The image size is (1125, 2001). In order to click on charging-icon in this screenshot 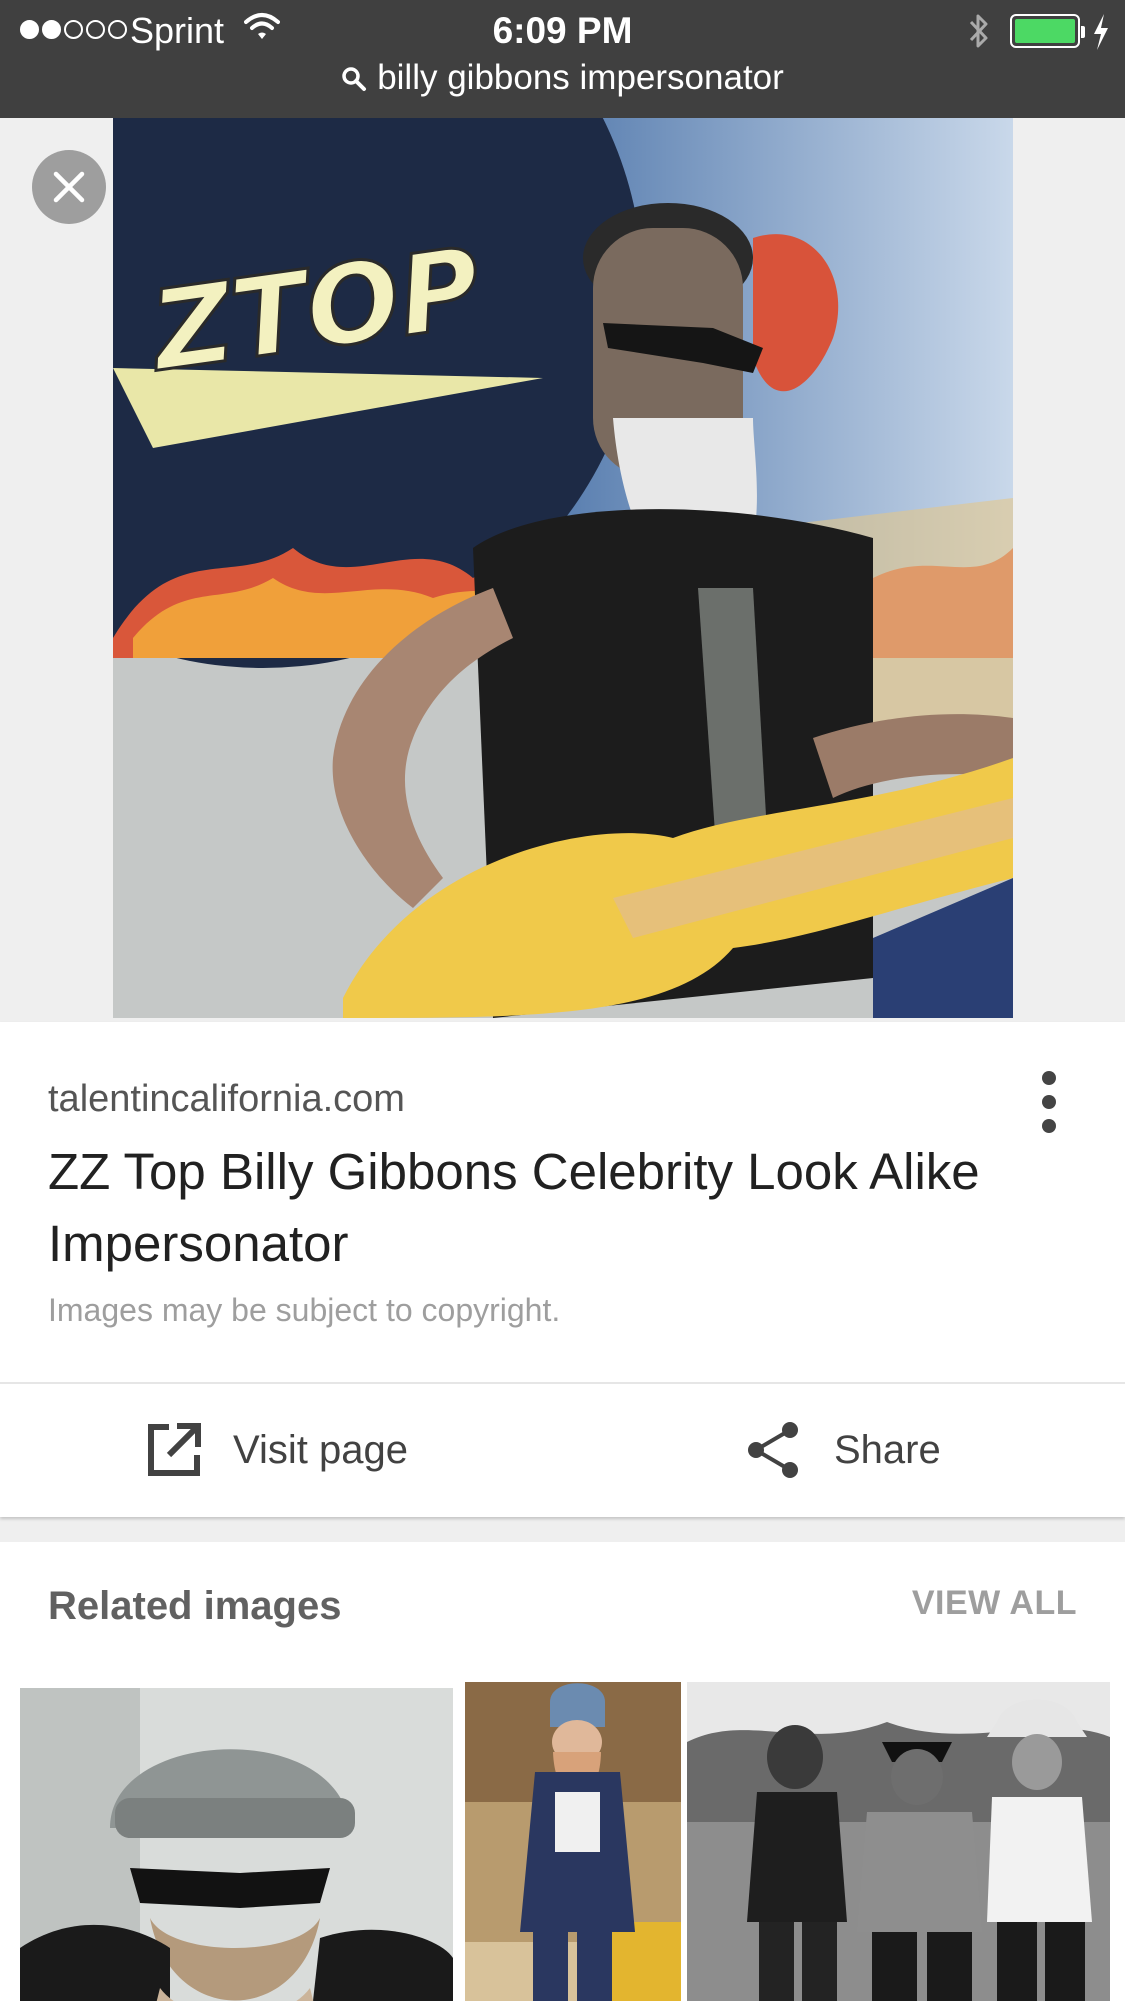, I will do `click(1101, 34)`.